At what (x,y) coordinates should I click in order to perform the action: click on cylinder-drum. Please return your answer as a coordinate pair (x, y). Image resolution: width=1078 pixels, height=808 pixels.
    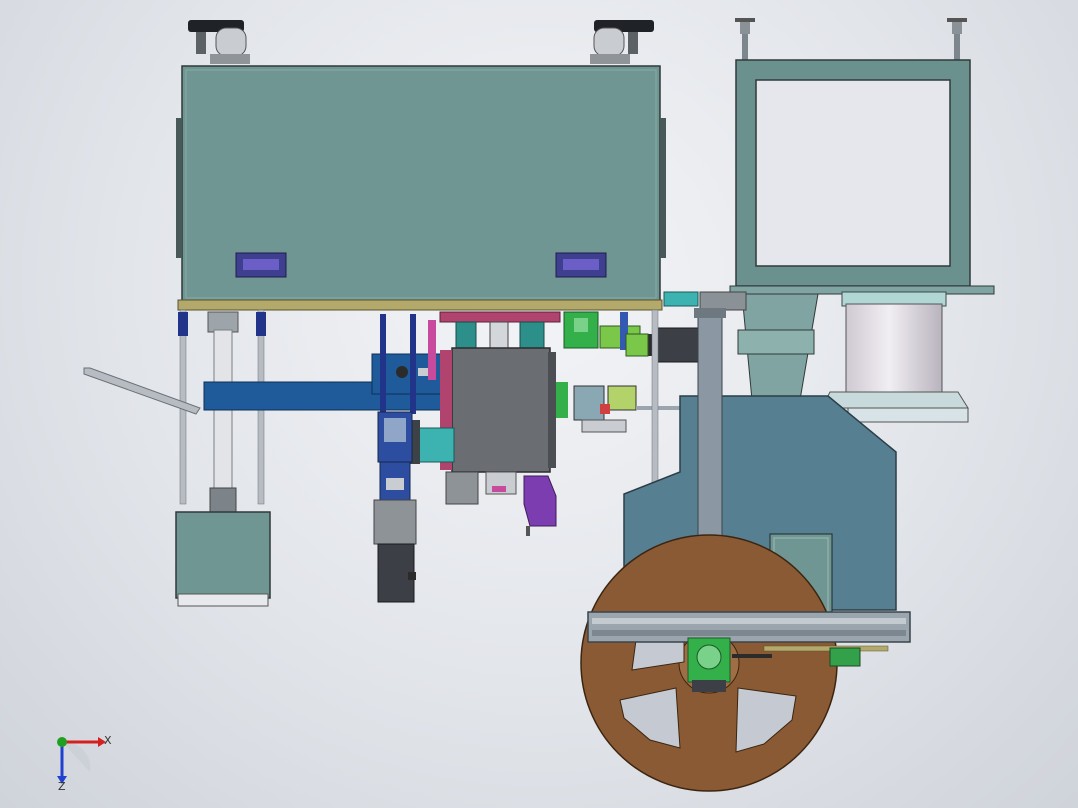
    Looking at the image, I should click on (895, 357).